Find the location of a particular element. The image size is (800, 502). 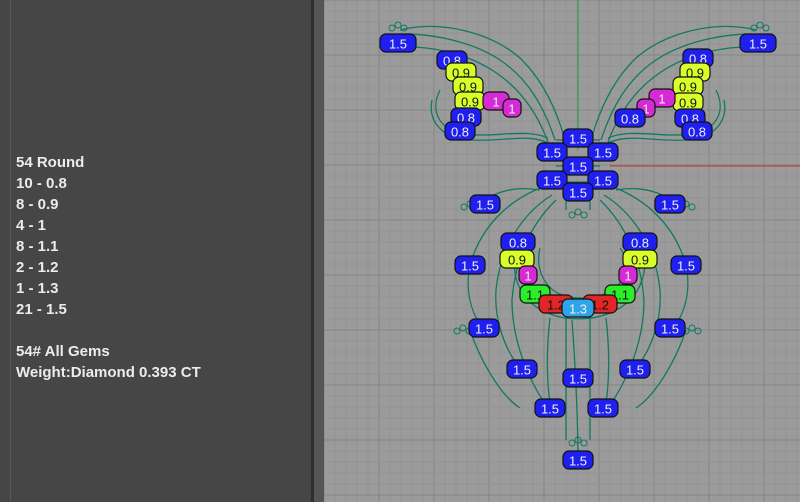

gem-46: 1.5 is located at coordinates (578, 378).